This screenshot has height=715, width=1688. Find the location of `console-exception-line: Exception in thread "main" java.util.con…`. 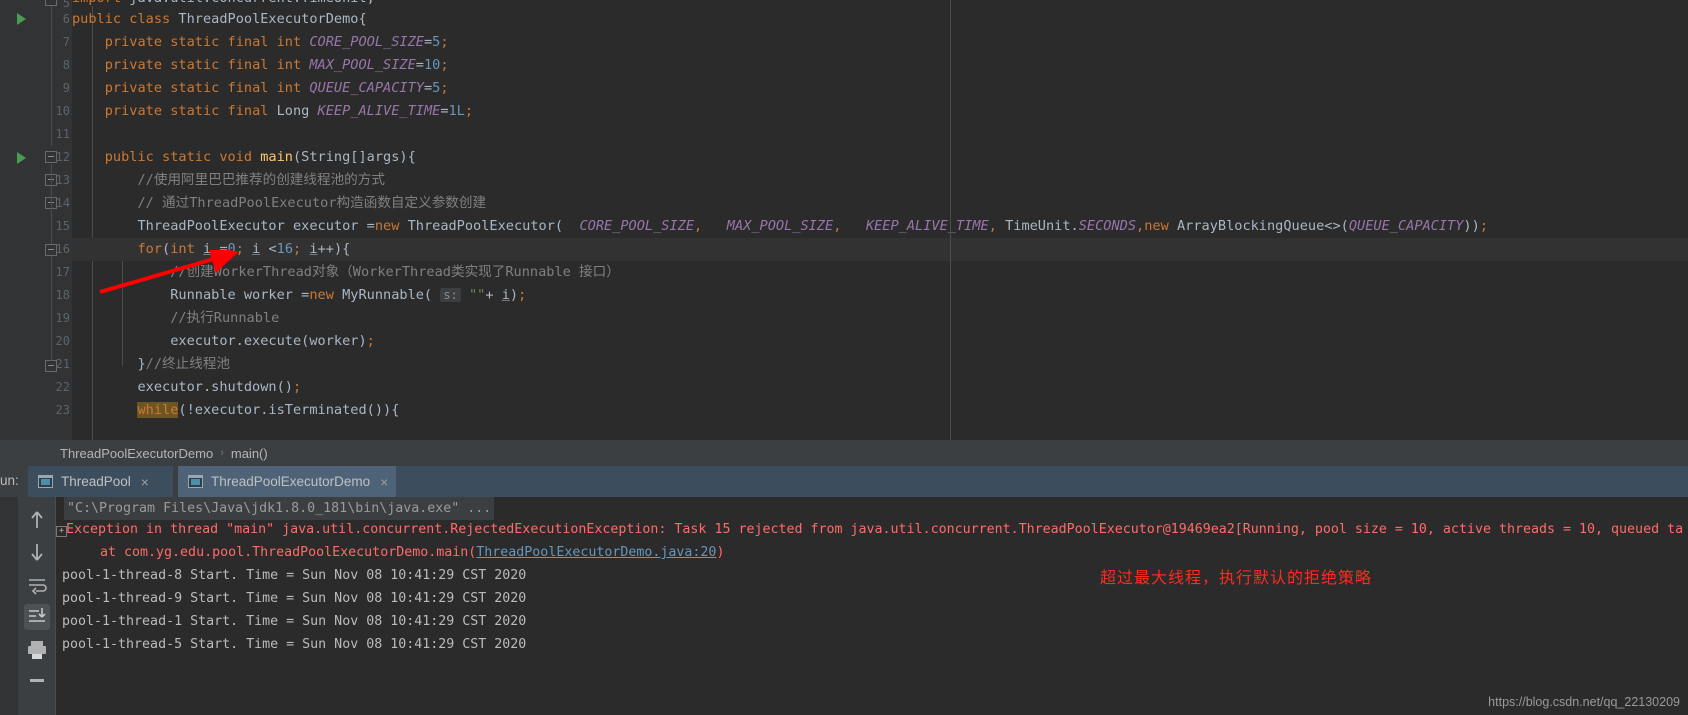

console-exception-line: Exception in thread "main" java.util.con… is located at coordinates (875, 529).